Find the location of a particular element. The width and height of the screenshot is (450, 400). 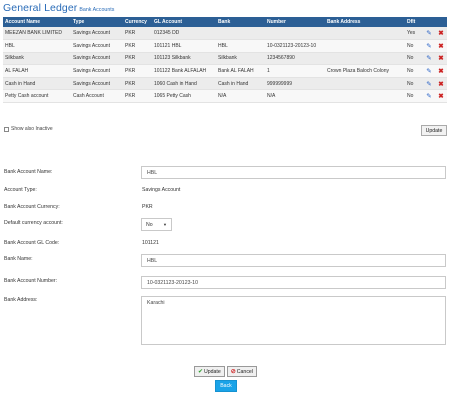

back-button: Back is located at coordinates (226, 386).